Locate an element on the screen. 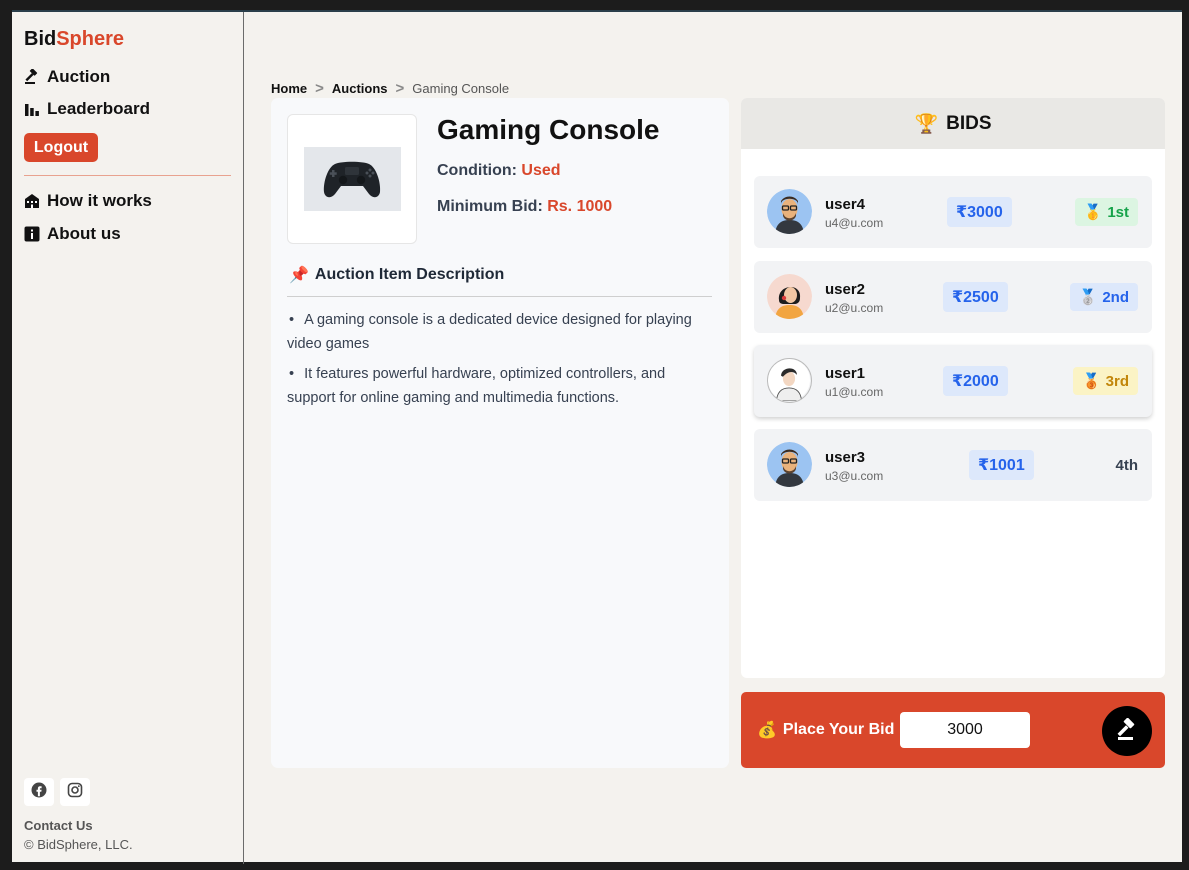 This screenshot has height=870, width=1189. description-heading: 📌 Auction Item Description is located at coordinates (396, 275).